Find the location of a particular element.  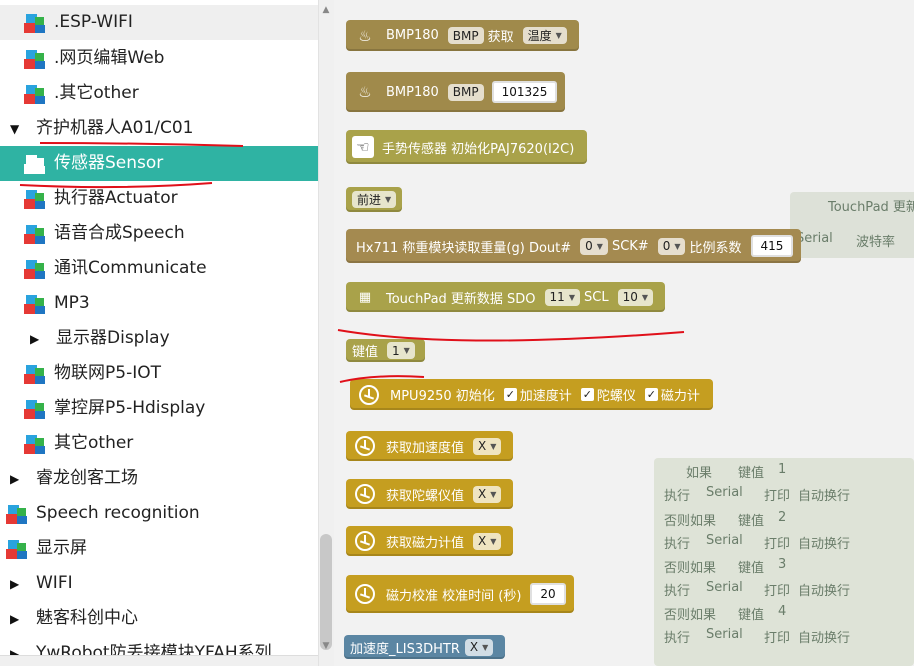

tree-item-label: 物联网P5-IOT is located at coordinates (107, 373).